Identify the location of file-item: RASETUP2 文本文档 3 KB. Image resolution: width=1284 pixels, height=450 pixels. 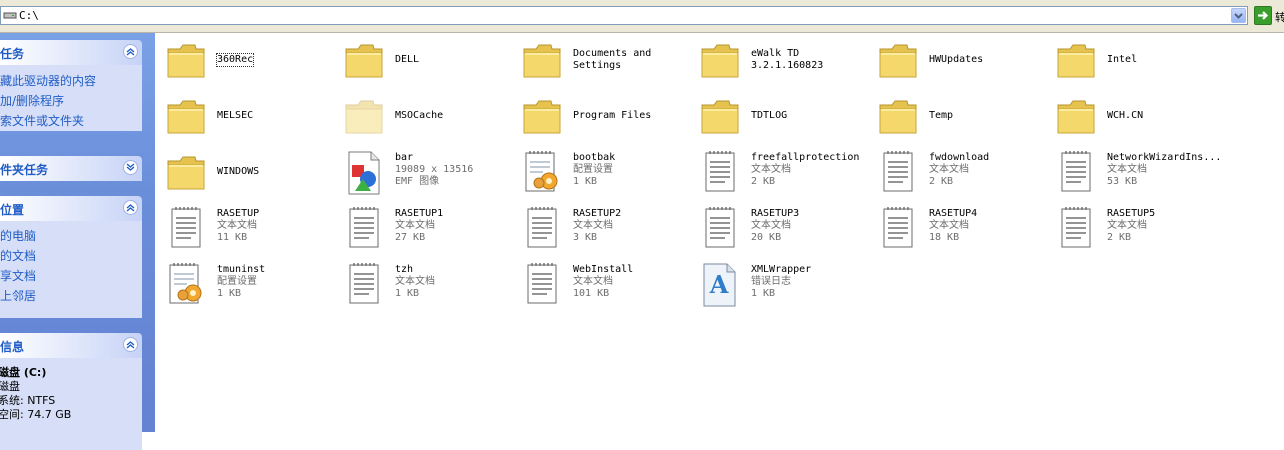
(604, 230).